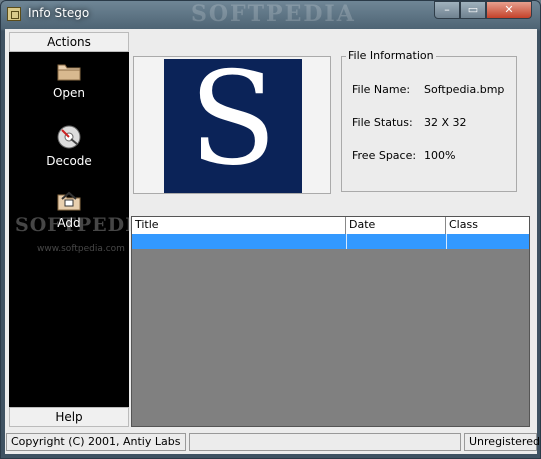  Describe the element at coordinates (325, 442) in the screenshot. I see `status-middle` at that location.